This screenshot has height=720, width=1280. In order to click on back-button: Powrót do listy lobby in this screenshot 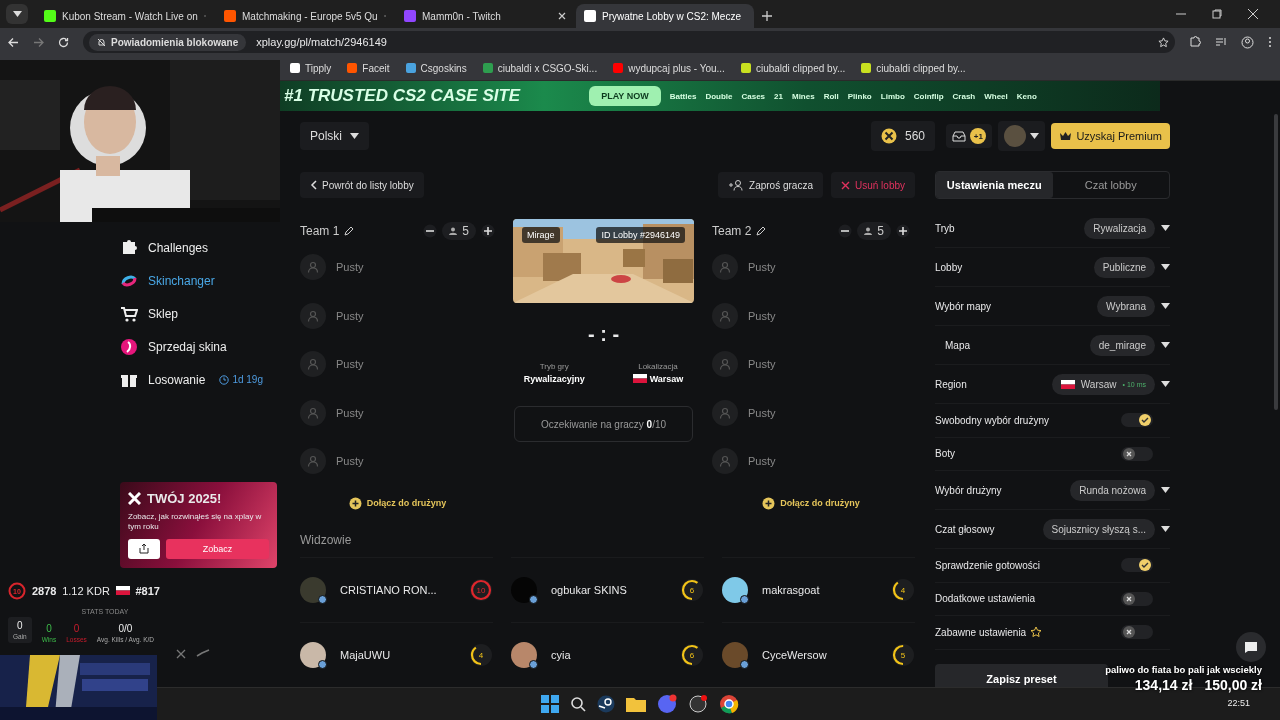, I will do `click(362, 185)`.